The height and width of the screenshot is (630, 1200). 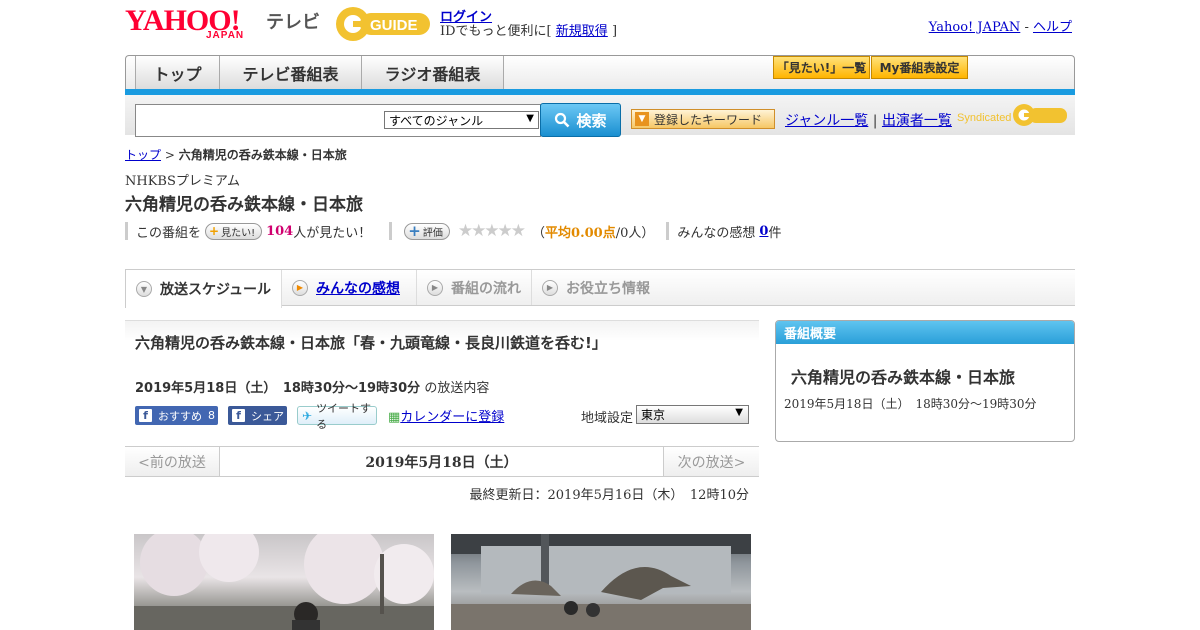 I want to click on episode-date-time: 2019年5月18日（土） 18時30分～19時30分, so click(x=278, y=388).